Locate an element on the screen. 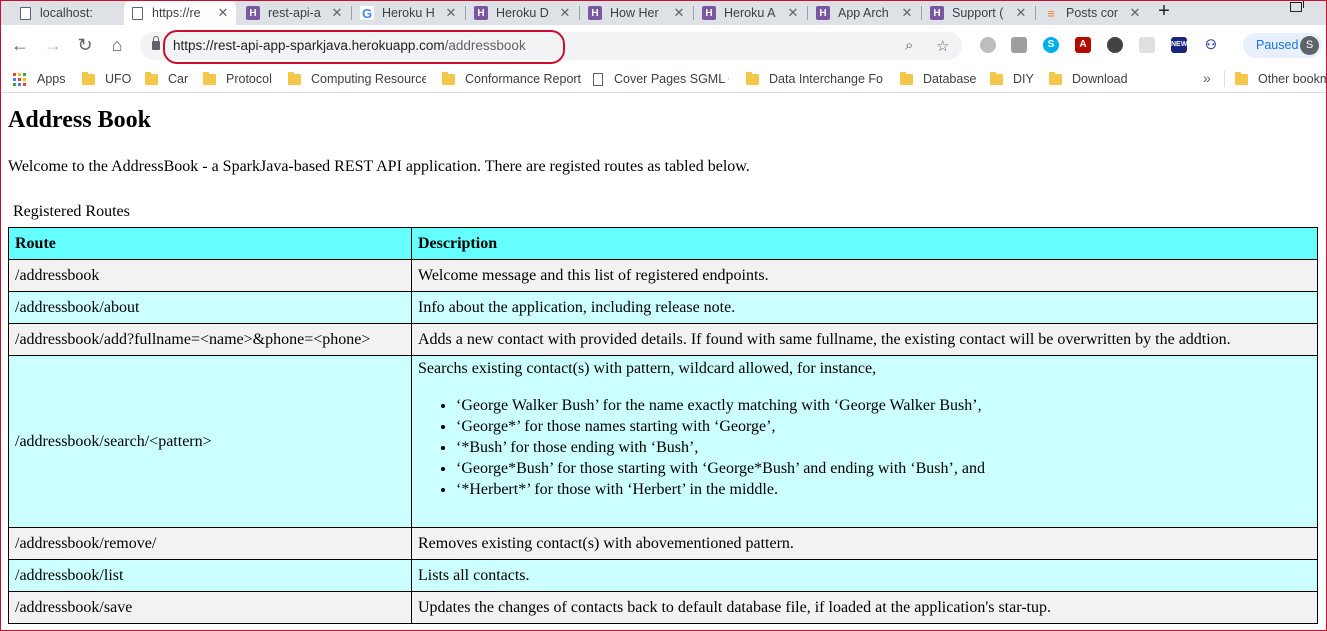  new-tab-button: + is located at coordinates (1164, 12).